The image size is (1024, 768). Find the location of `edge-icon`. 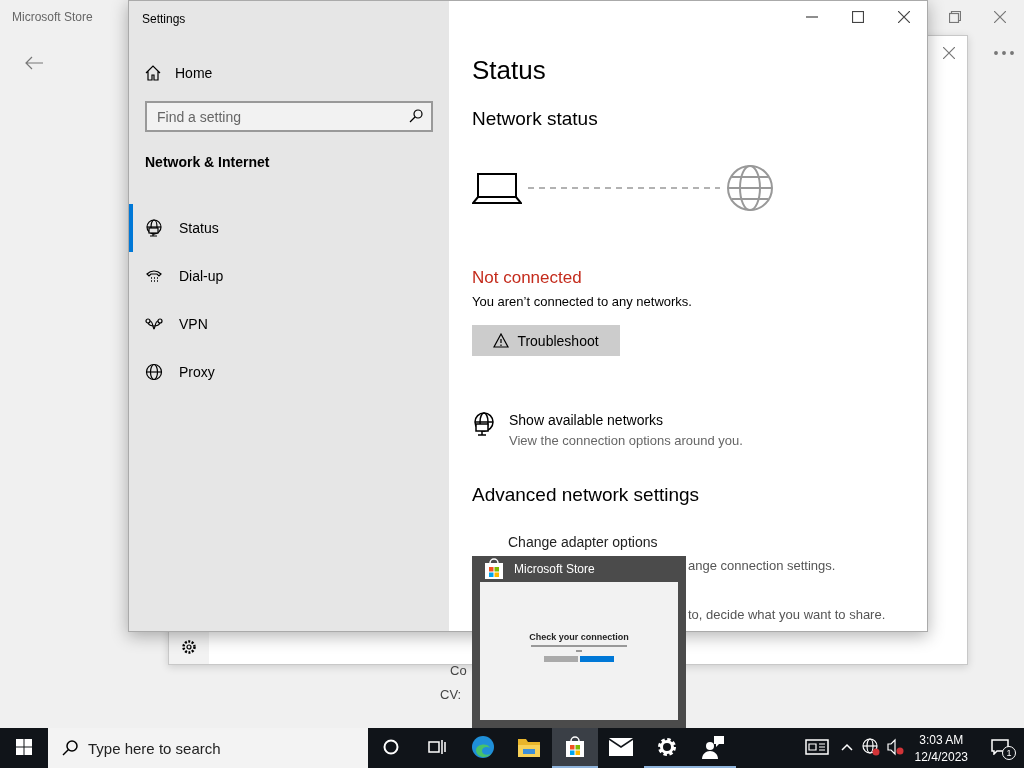

edge-icon is located at coordinates (483, 747).